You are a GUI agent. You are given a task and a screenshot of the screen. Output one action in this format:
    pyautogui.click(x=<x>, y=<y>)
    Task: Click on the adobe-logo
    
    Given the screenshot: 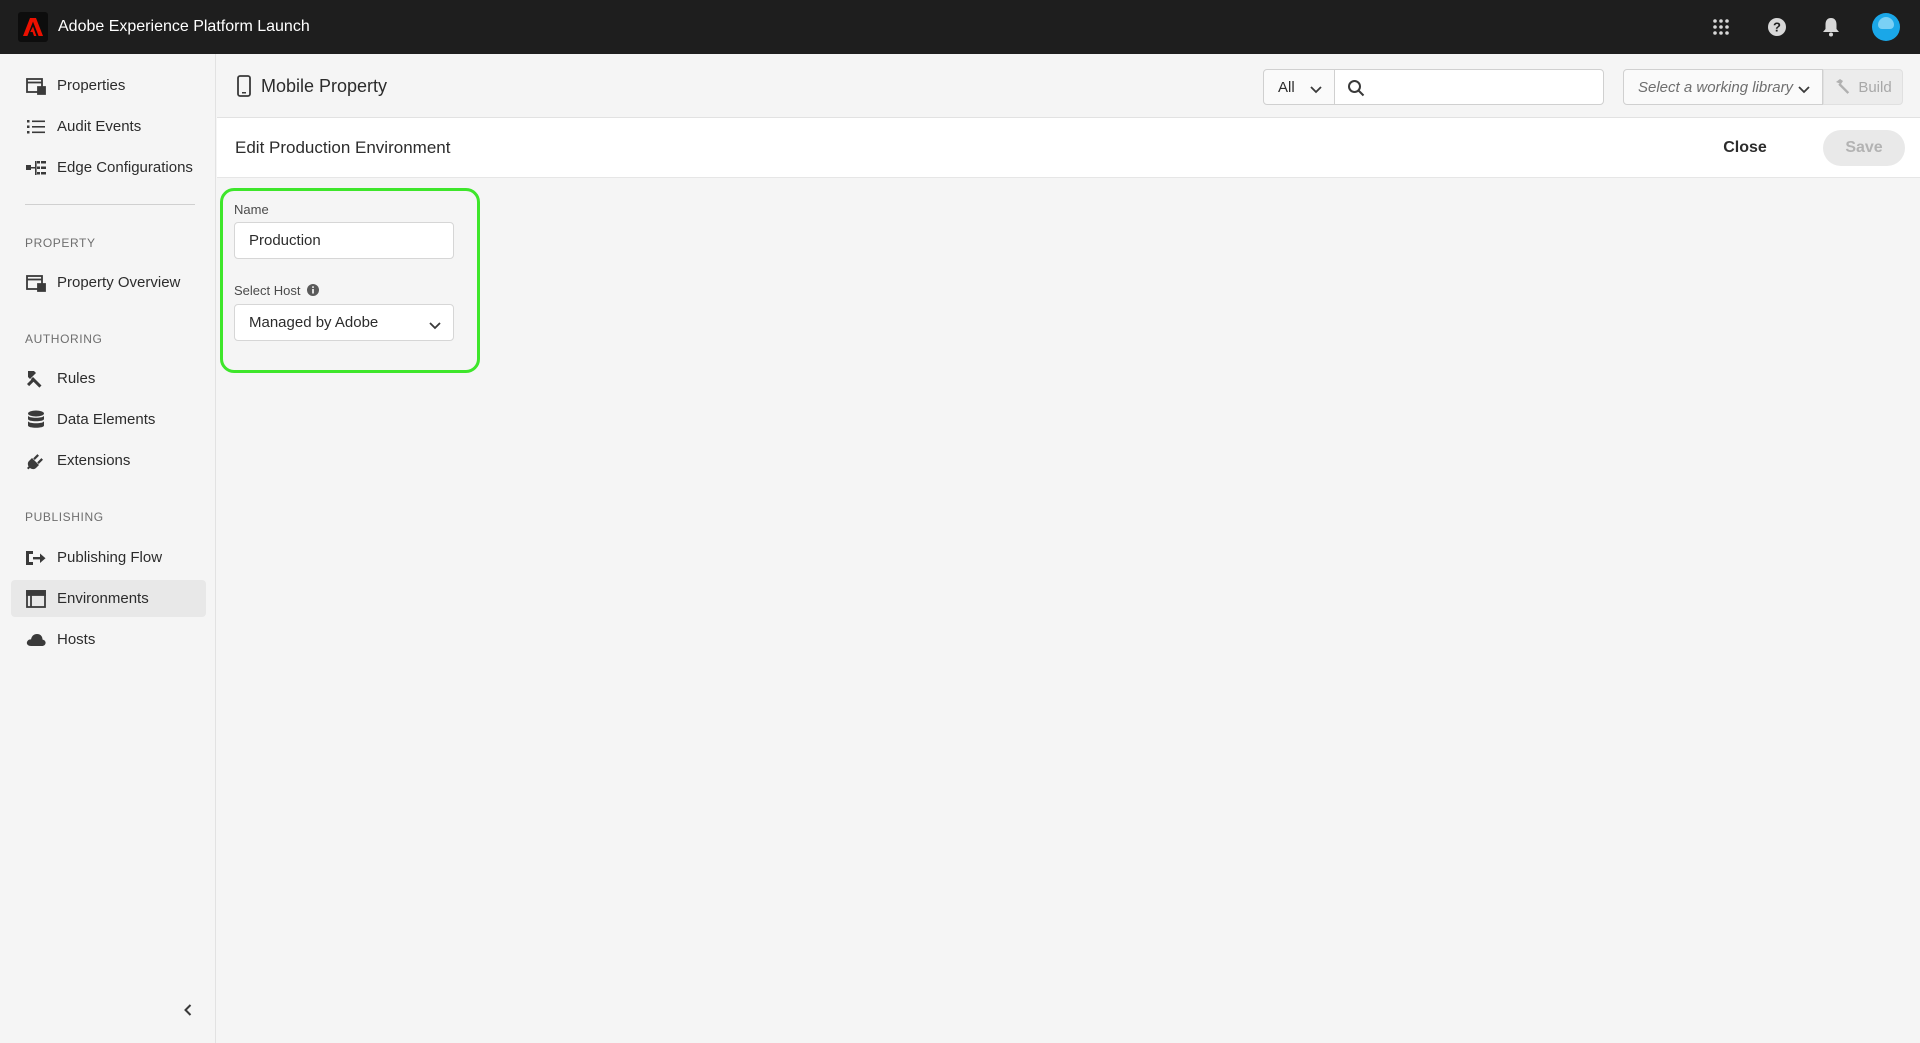 What is the action you would take?
    pyautogui.click(x=33, y=27)
    